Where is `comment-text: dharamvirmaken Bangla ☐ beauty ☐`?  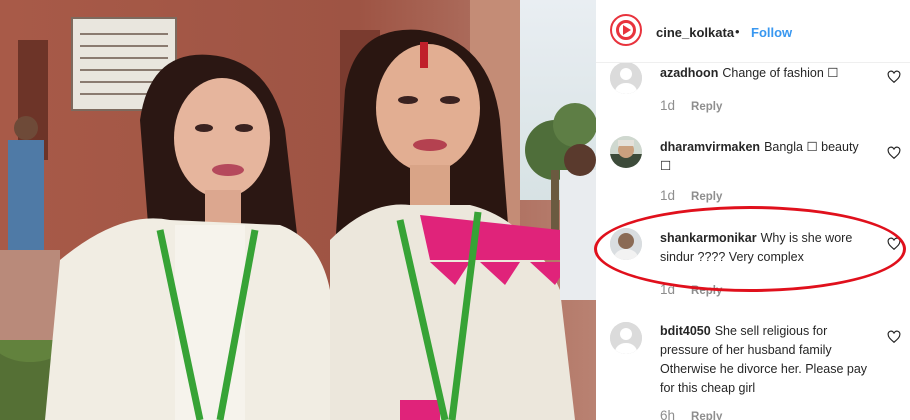 comment-text: dharamvirmaken Bangla ☐ beauty ☐ is located at coordinates (765, 157).